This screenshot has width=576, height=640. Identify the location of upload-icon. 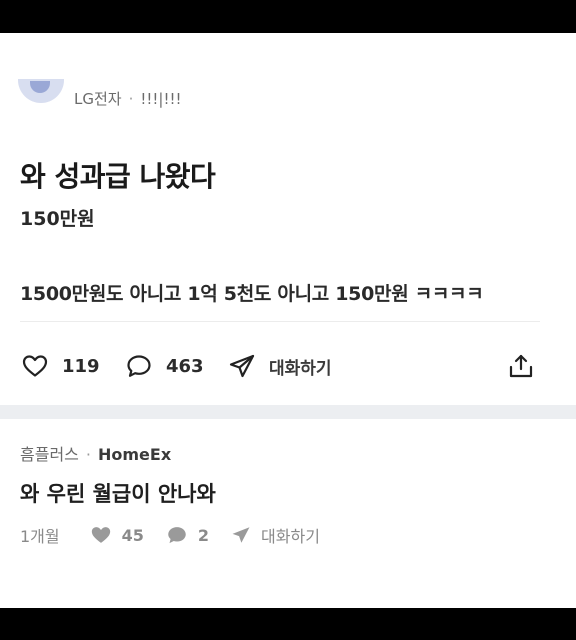
(521, 366).